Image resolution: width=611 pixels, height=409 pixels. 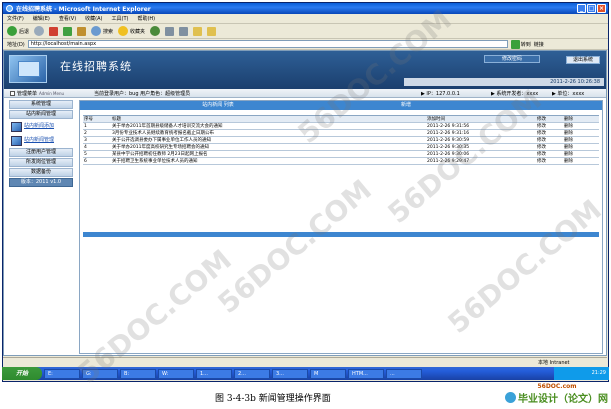 I want to click on row-time: 2011-2-26 9:29:47, so click(x=481, y=161).